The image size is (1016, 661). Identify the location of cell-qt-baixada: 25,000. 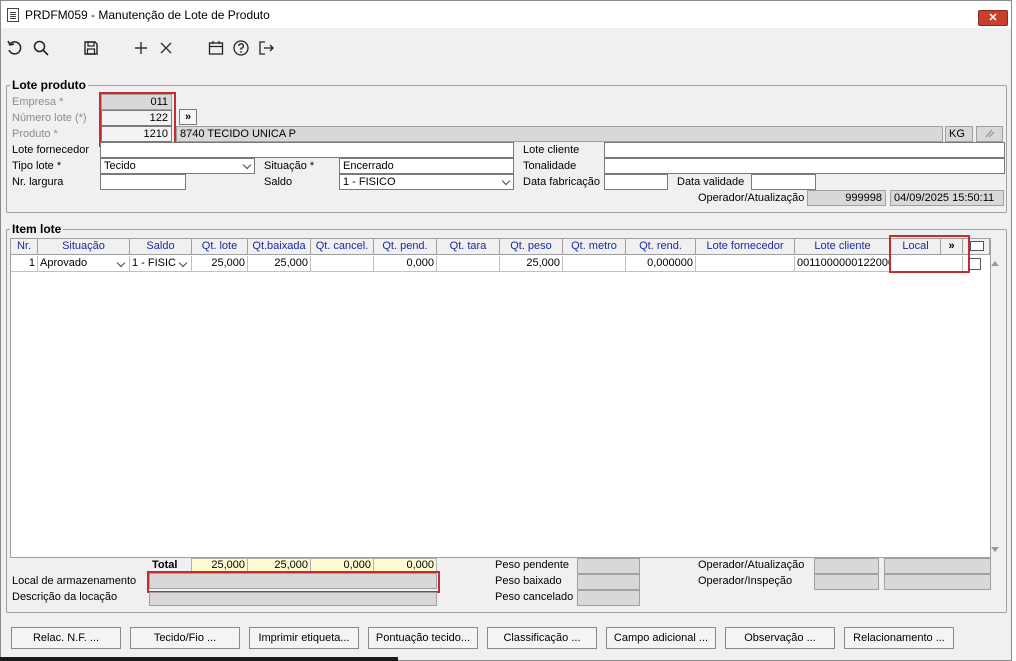
(279, 264).